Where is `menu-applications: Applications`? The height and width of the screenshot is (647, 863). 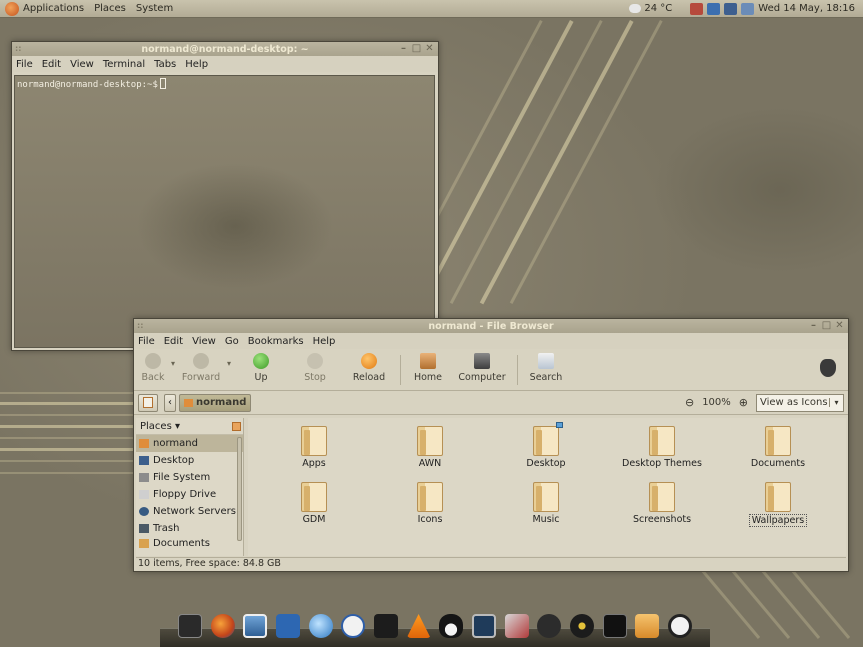 menu-applications: Applications is located at coordinates (53, 8).